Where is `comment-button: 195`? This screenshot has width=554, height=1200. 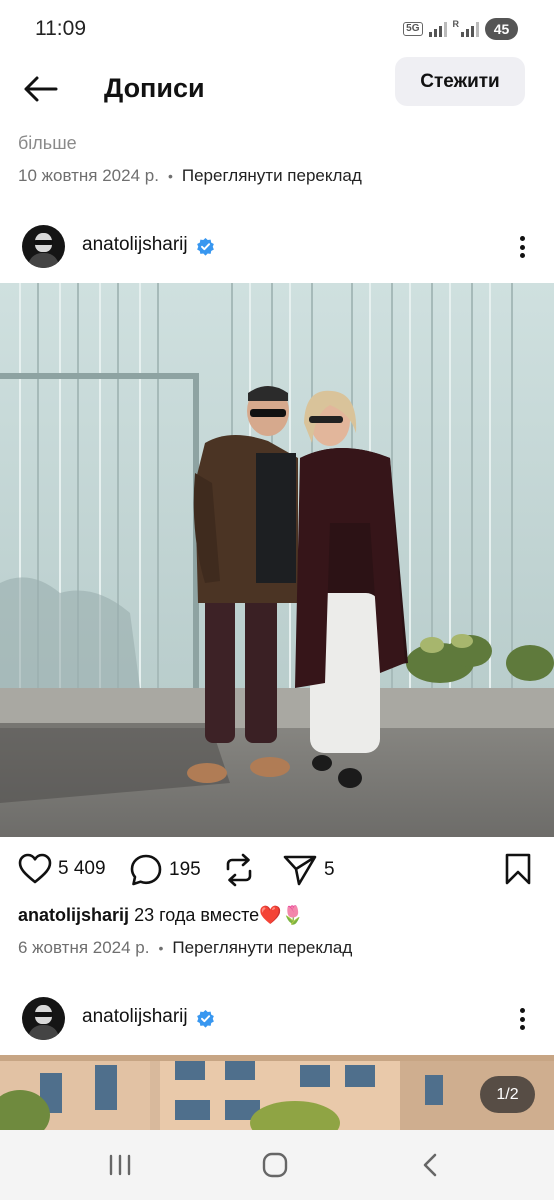
comment-button: 195 is located at coordinates (165, 870).